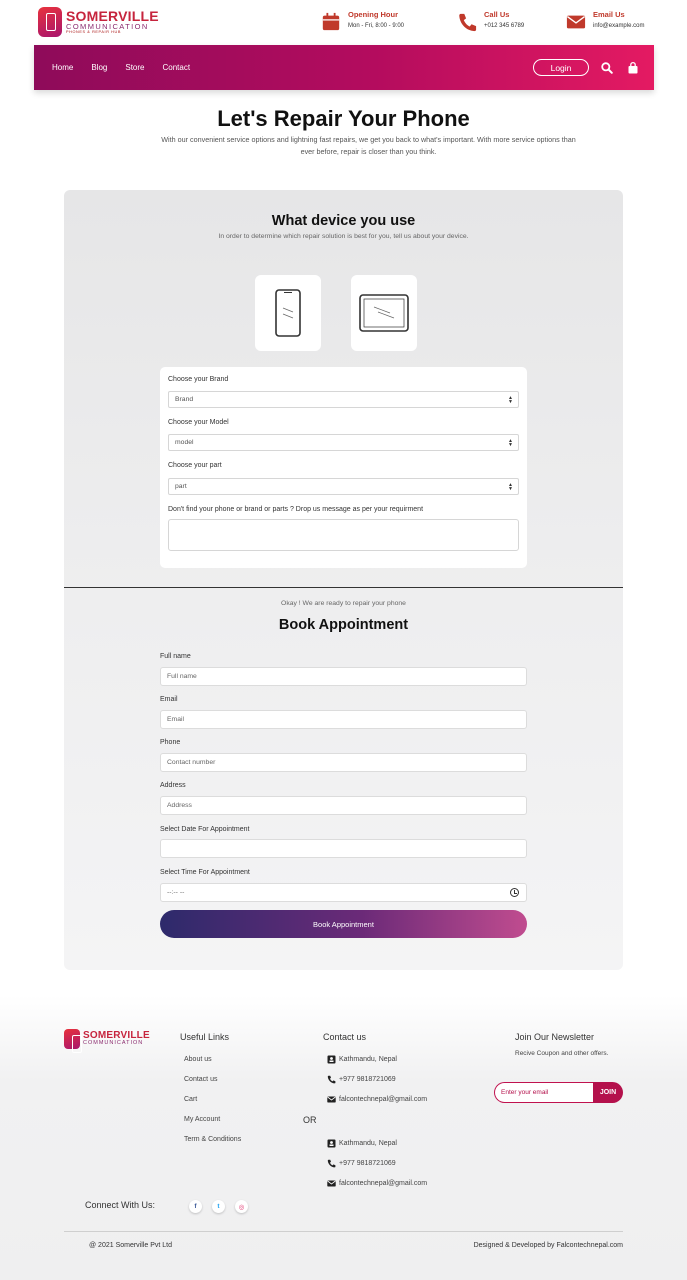  What do you see at coordinates (373, 14) in the screenshot?
I see `opening-hour-title: Opening Hour` at bounding box center [373, 14].